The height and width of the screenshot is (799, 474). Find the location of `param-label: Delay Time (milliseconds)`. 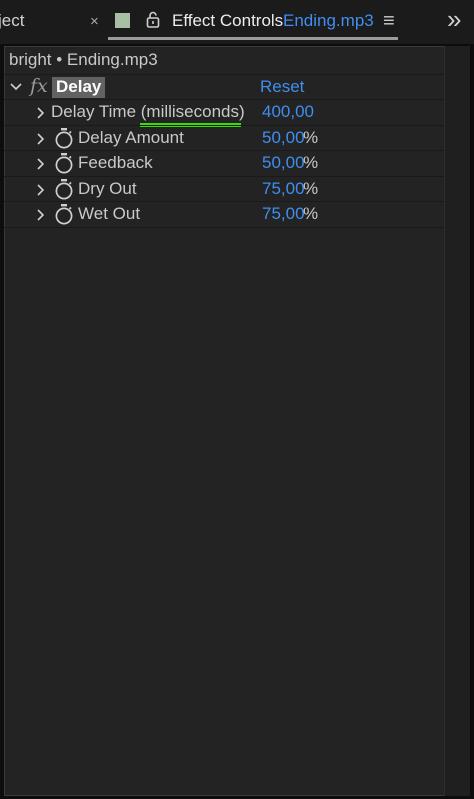

param-label: Delay Time (milliseconds) is located at coordinates (148, 111).